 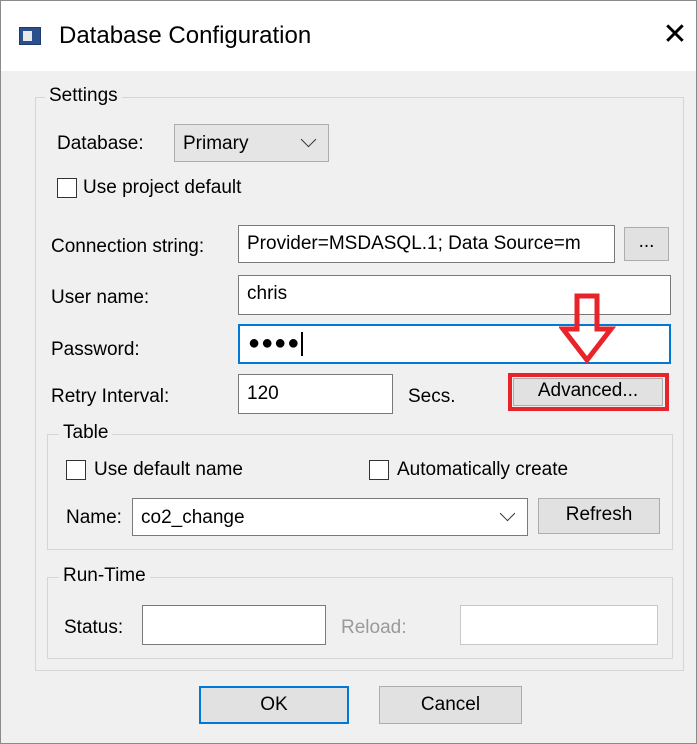 What do you see at coordinates (675, 35) in the screenshot?
I see `close-button: ✕` at bounding box center [675, 35].